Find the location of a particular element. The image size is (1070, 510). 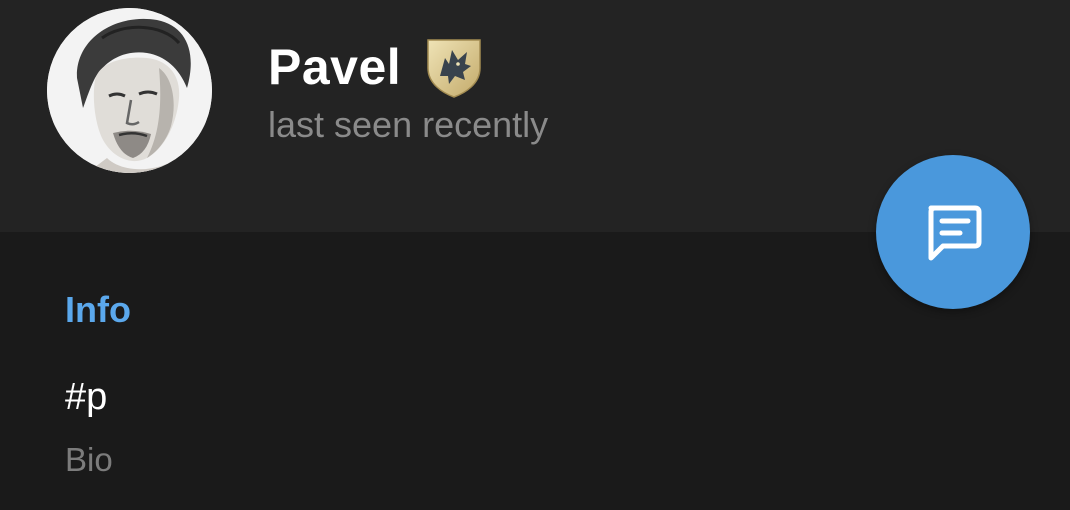

bio-label: Bio is located at coordinates (89, 459).